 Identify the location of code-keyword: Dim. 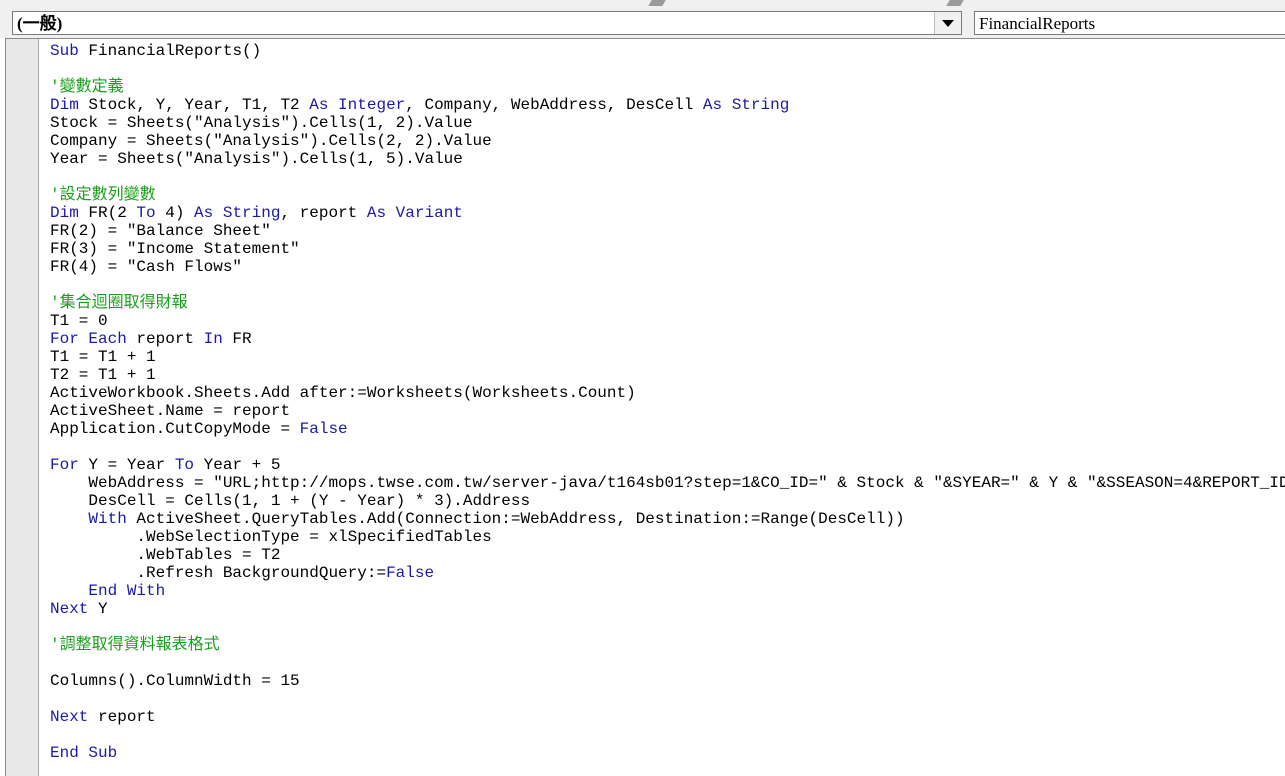
(64, 105).